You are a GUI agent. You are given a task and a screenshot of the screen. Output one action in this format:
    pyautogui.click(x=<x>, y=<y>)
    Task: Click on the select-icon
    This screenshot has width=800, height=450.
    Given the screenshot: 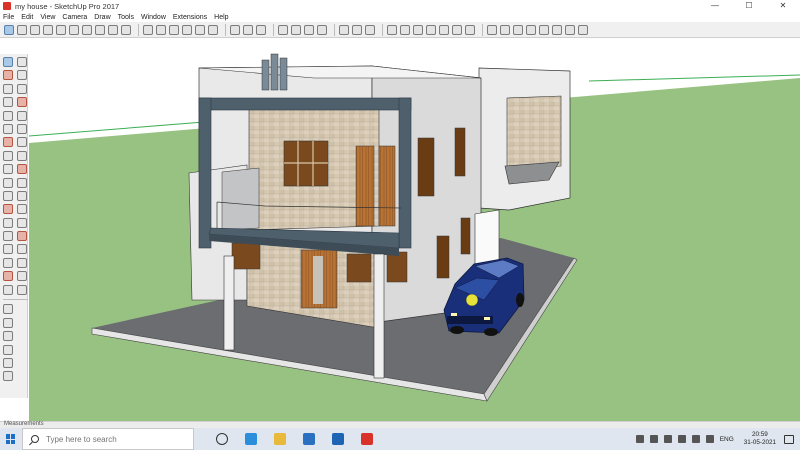 What is the action you would take?
    pyautogui.click(x=9, y=29)
    